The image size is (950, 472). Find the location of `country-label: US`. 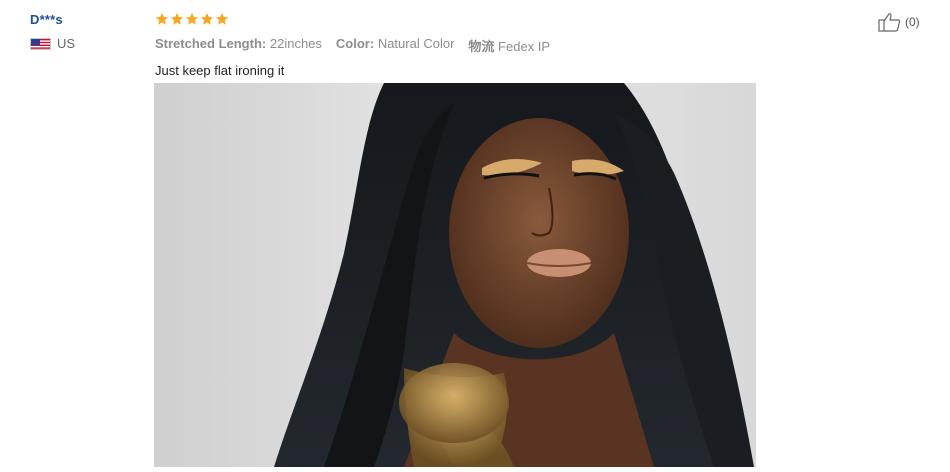

country-label: US is located at coordinates (66, 43).